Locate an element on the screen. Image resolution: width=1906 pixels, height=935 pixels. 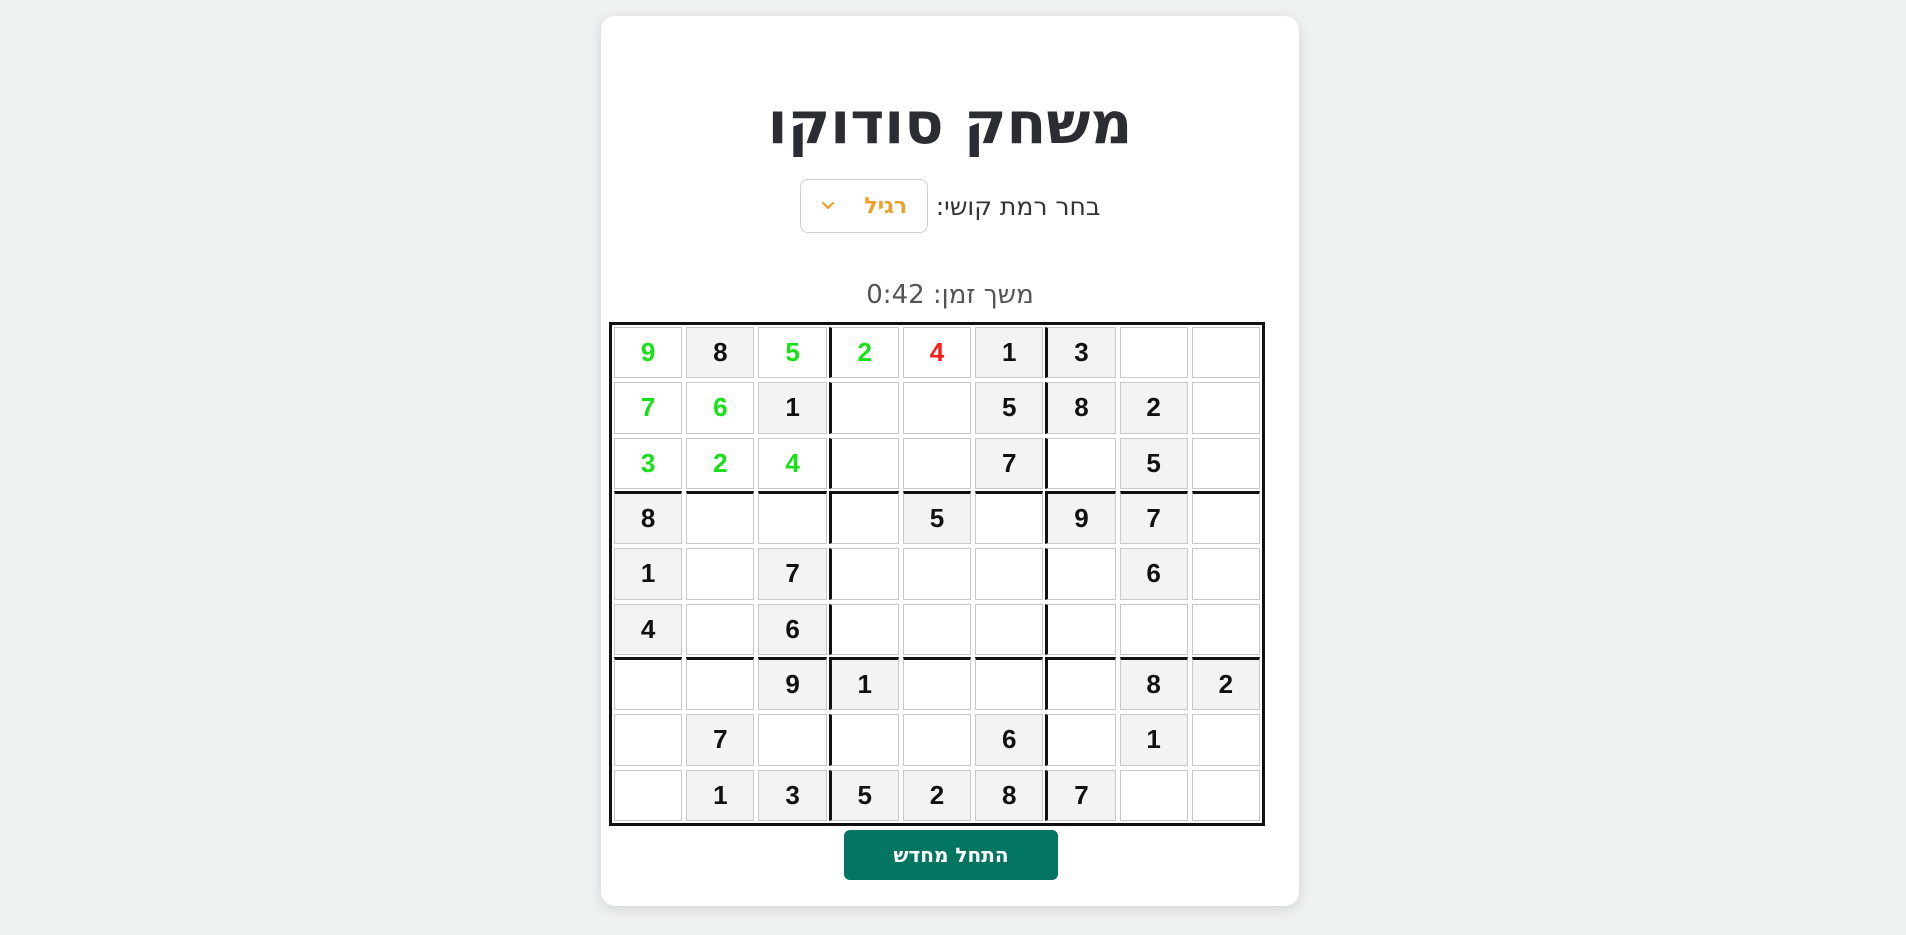
sudoku-cell-r9-c6: 8 is located at coordinates (1009, 795).